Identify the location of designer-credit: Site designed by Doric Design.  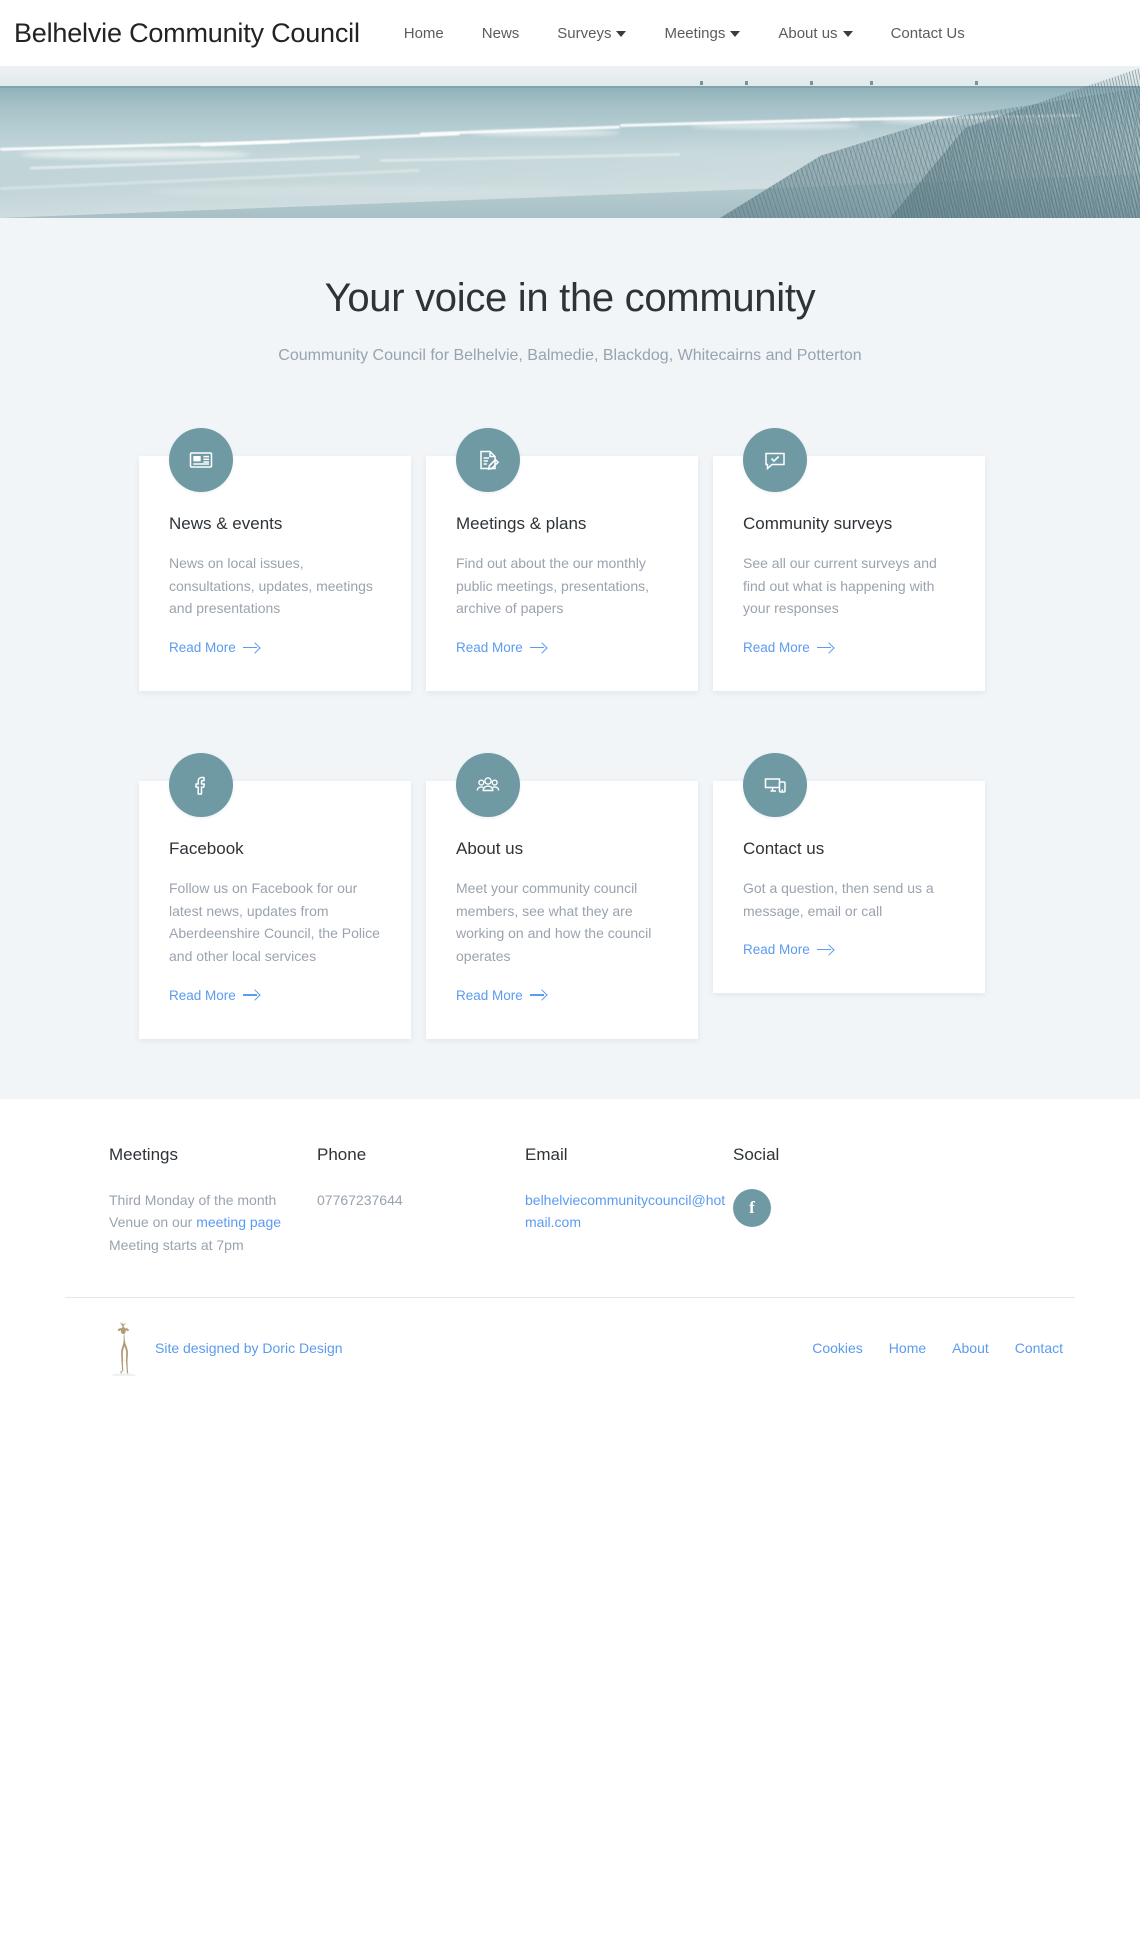
(226, 1348).